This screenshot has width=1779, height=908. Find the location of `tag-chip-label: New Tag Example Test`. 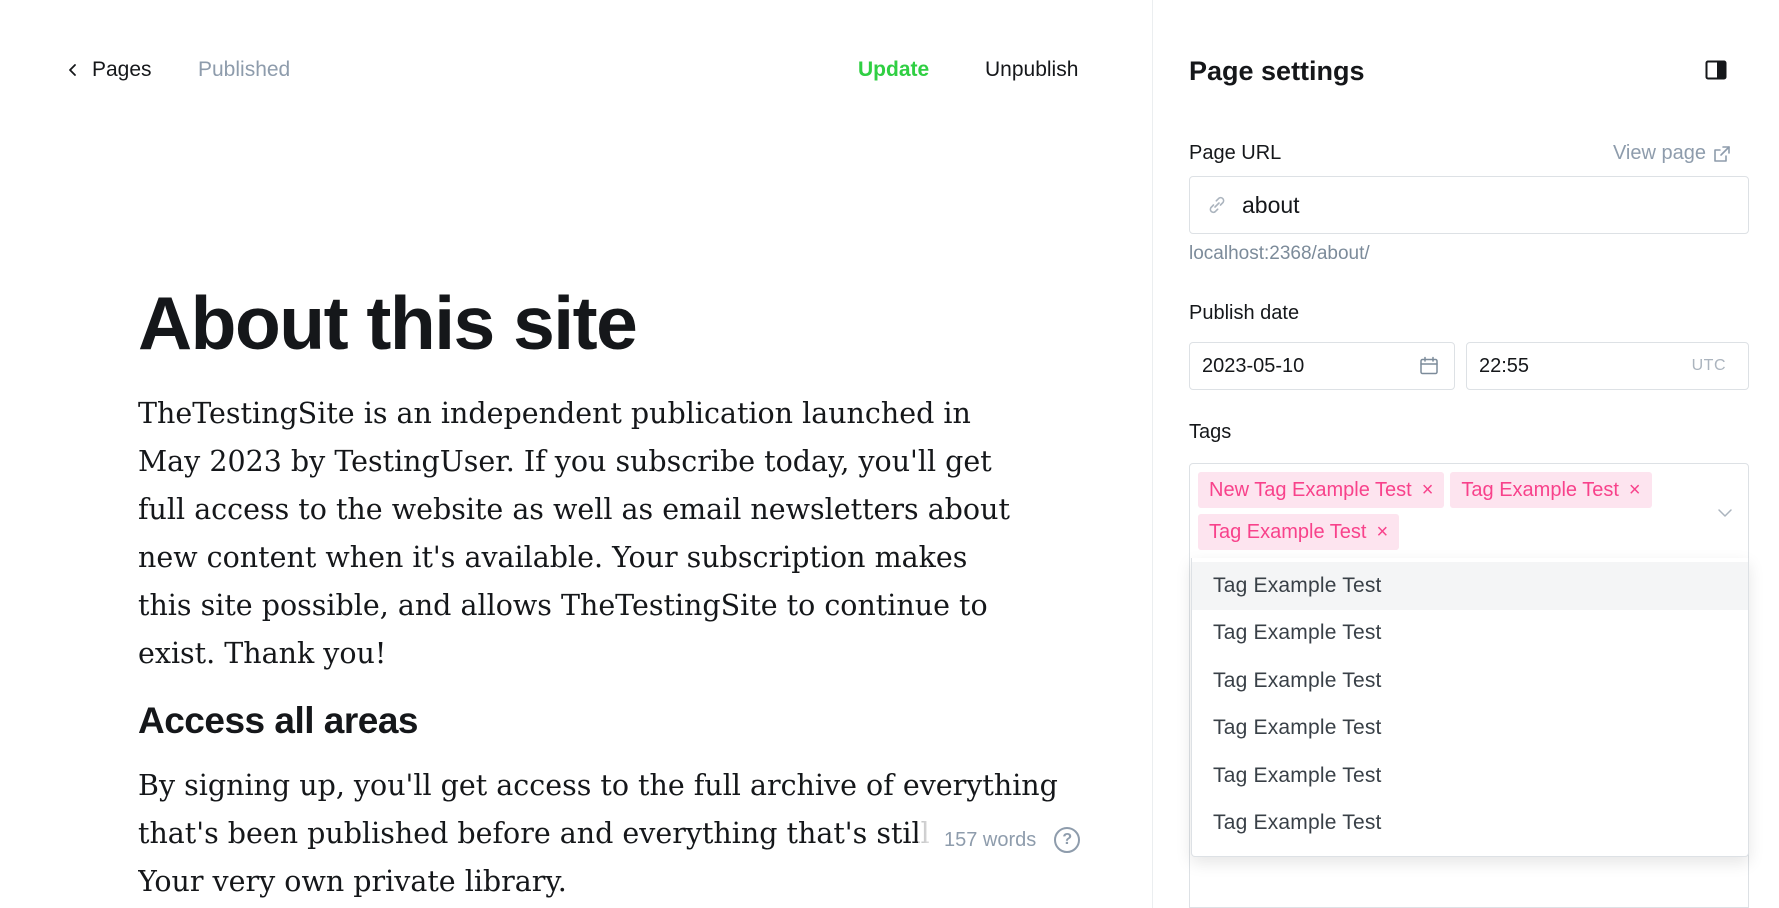

tag-chip-label: New Tag Example Test is located at coordinates (1310, 489).